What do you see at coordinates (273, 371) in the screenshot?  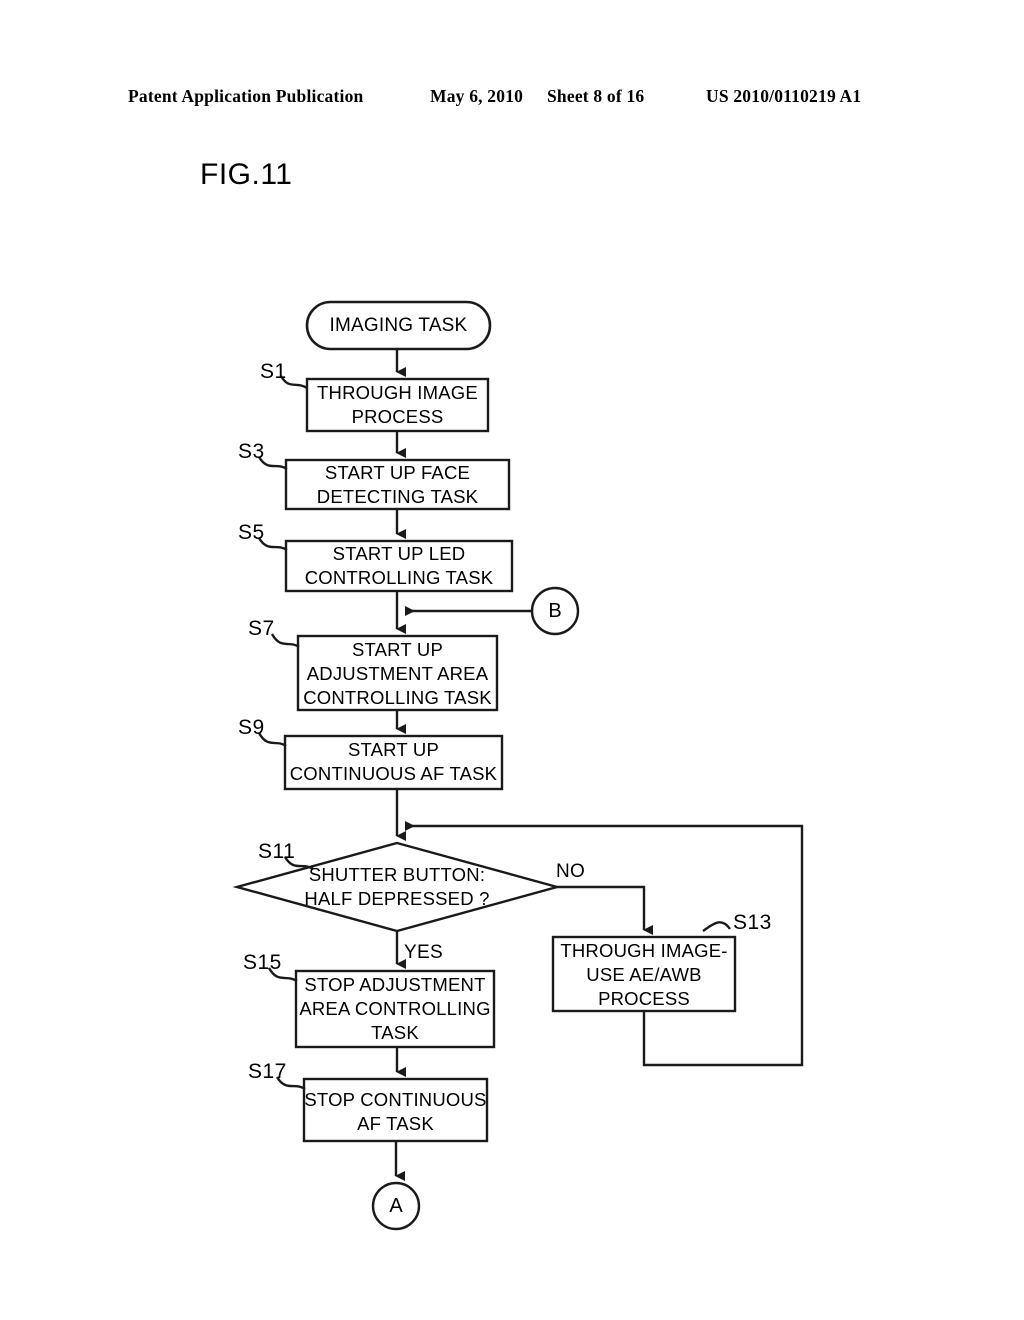 I see `step-tag-s1: S1` at bounding box center [273, 371].